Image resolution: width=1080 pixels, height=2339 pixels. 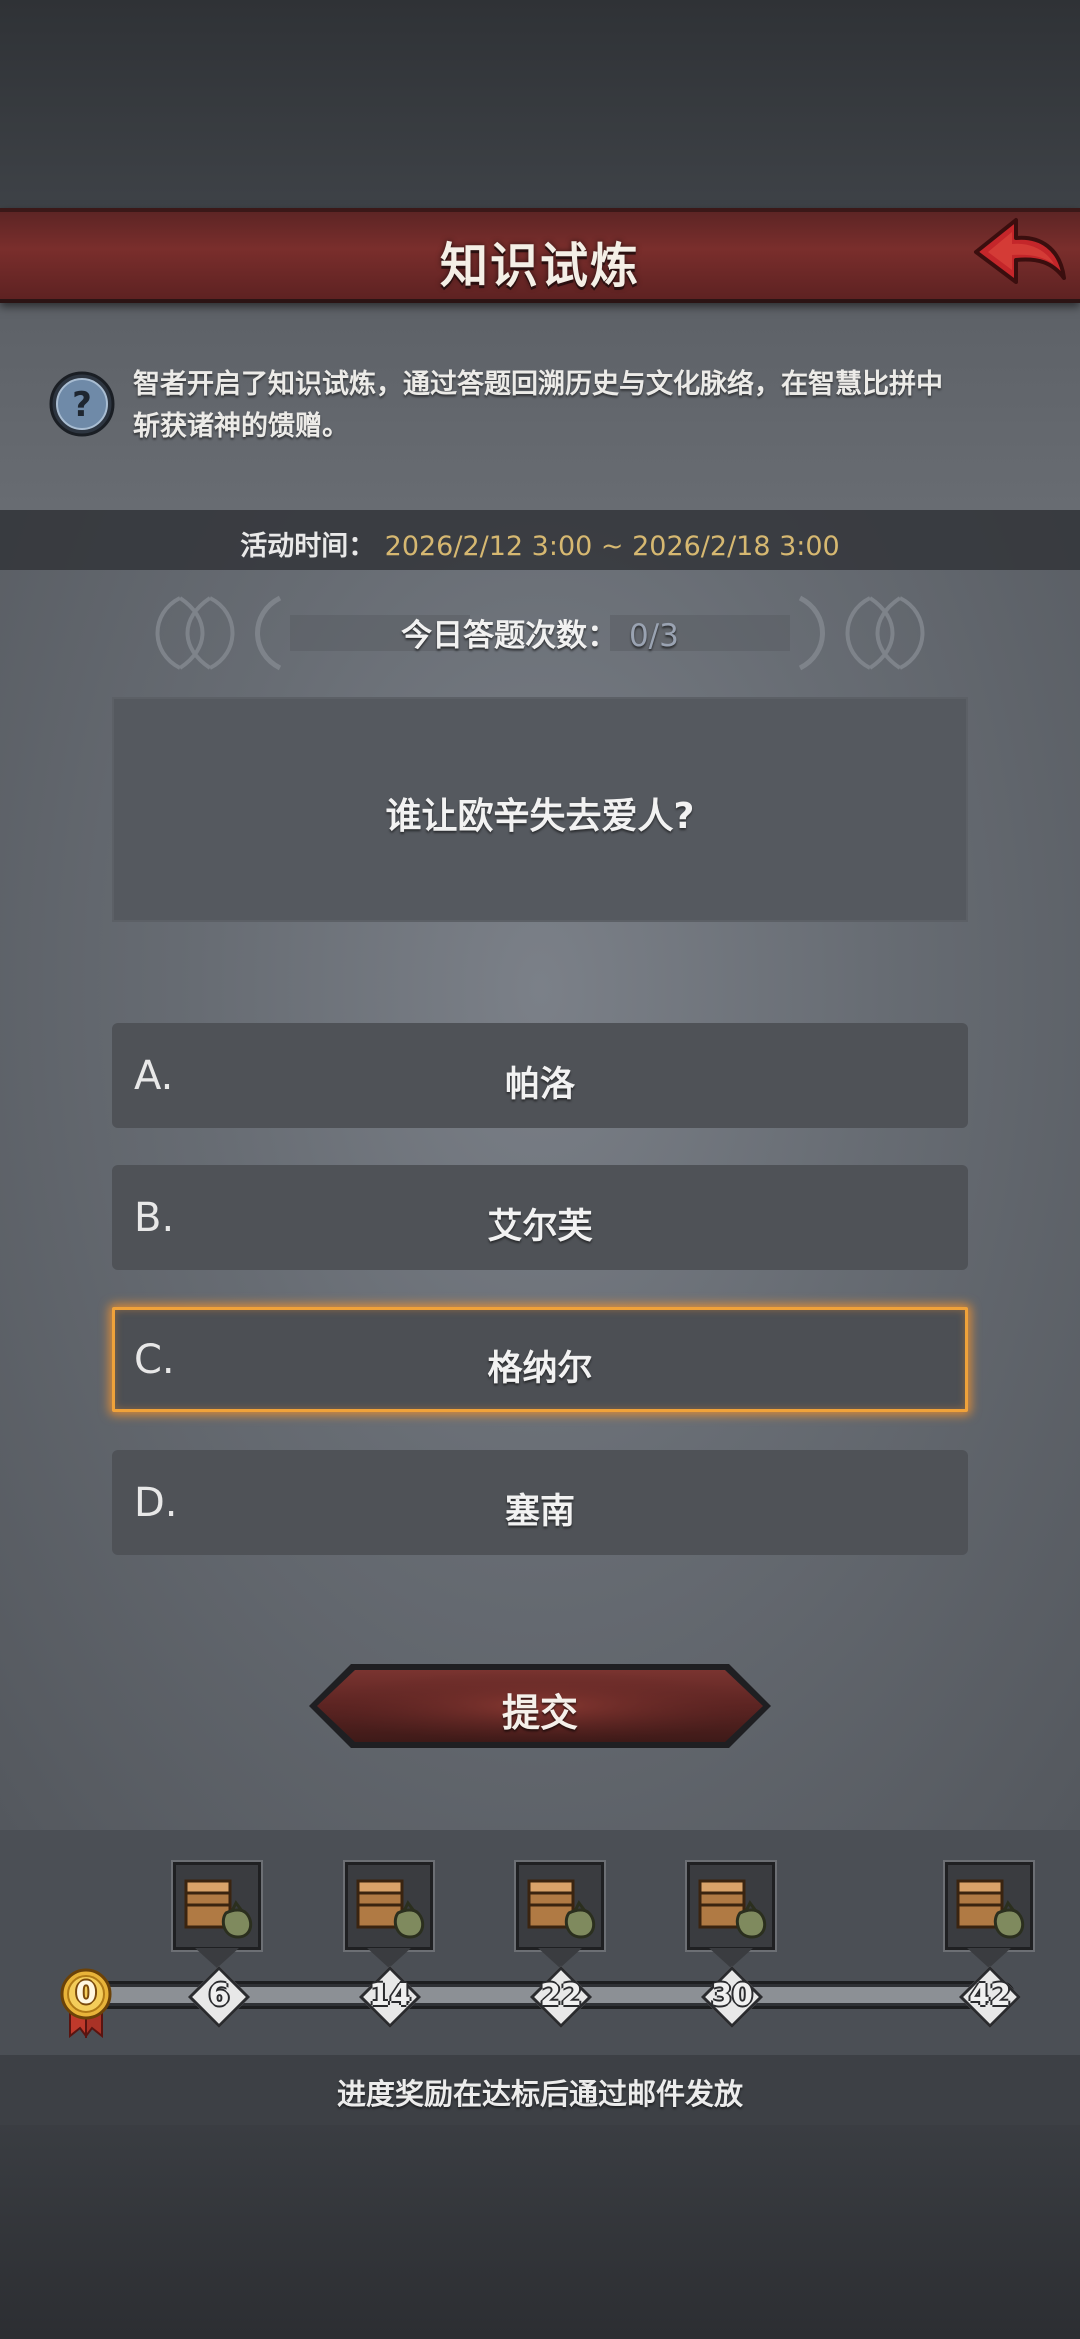 I want to click on milestone-label-42: 42, so click(x=990, y=1995).